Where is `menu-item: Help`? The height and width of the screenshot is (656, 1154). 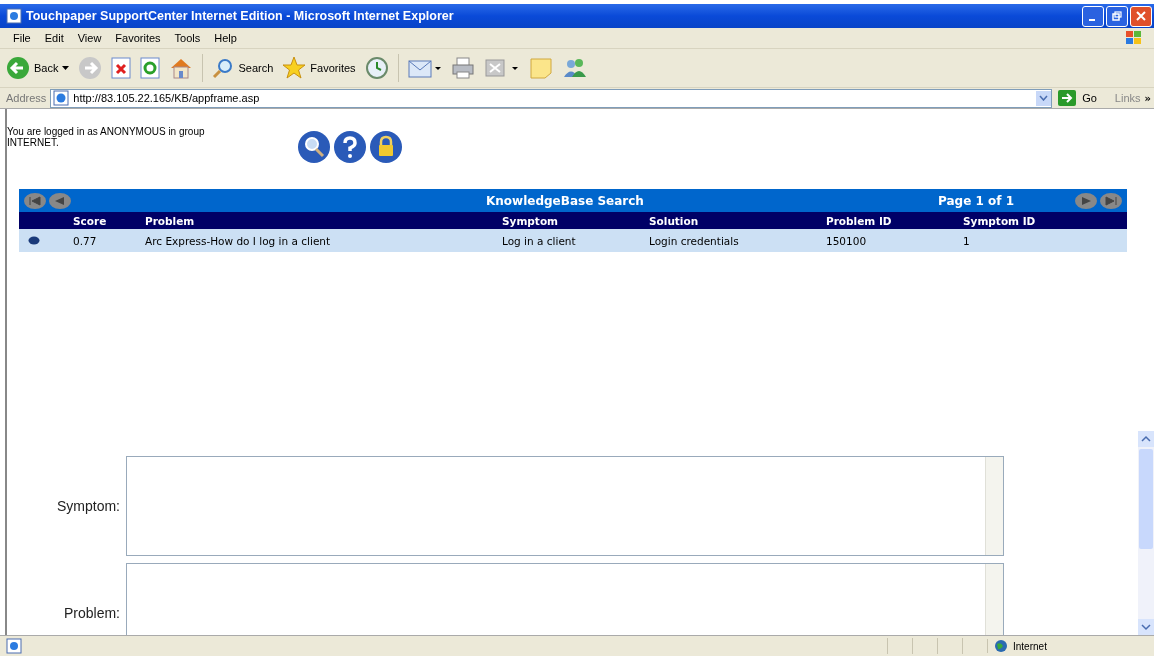 menu-item: Help is located at coordinates (225, 38).